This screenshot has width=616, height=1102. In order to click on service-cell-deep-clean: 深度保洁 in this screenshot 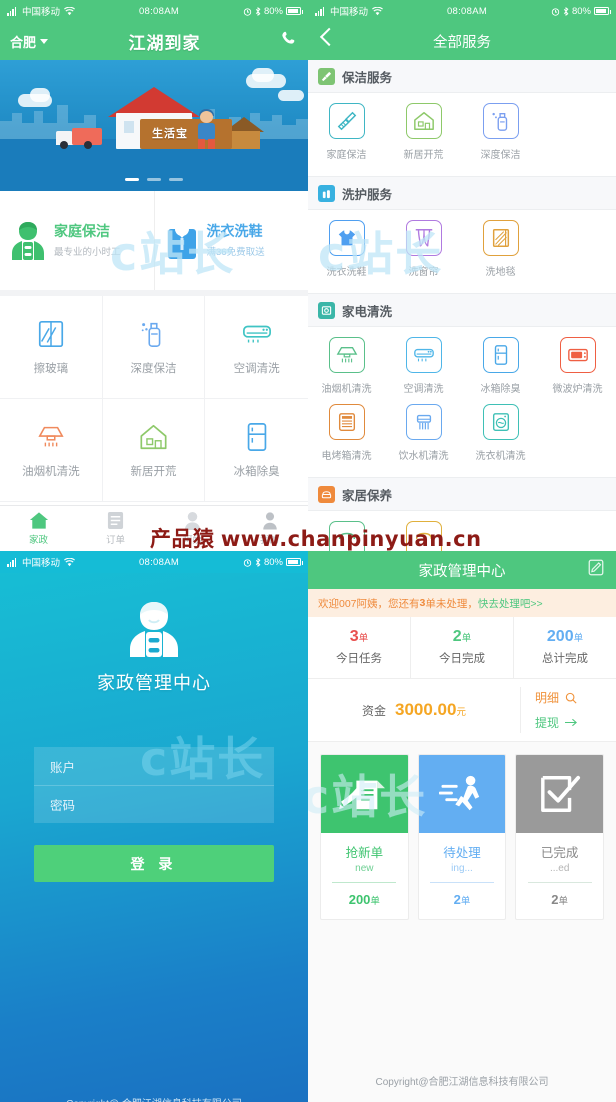, I will do `click(154, 347)`.